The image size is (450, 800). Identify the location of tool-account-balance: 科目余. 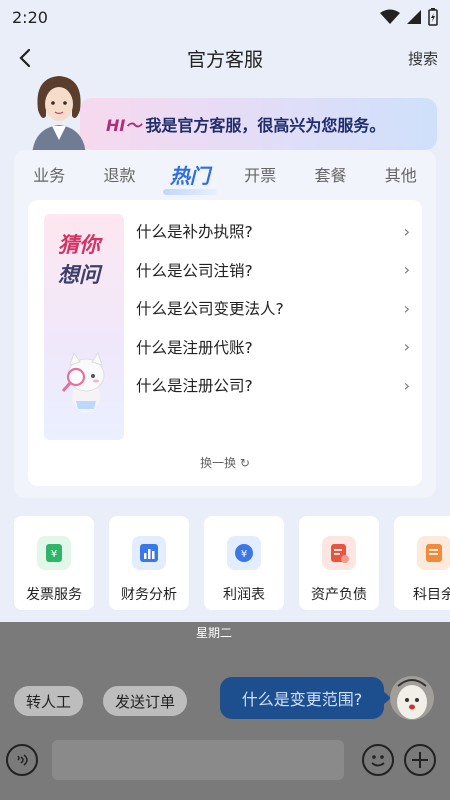
(422, 563).